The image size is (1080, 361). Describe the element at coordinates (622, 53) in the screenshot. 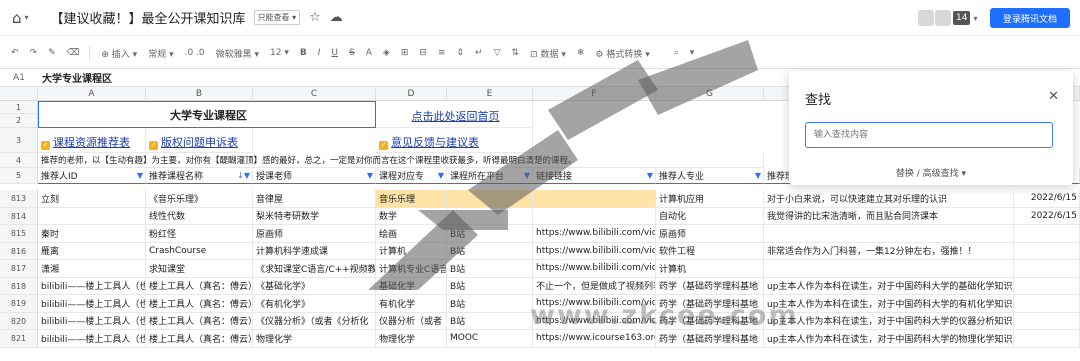

I see `format-convert-button: ⚙ 格式转换 ▾` at that location.